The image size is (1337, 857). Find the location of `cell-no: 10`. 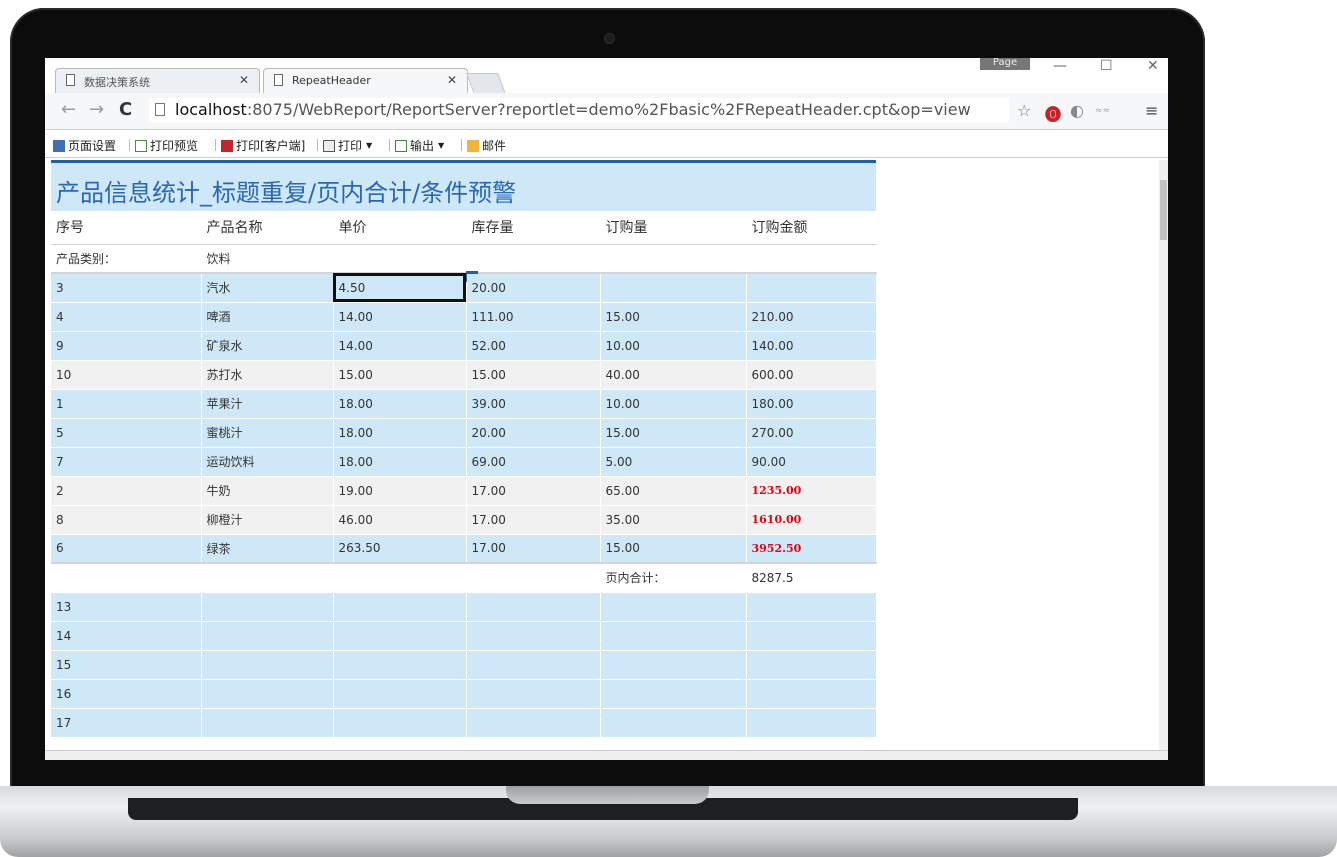

cell-no: 10 is located at coordinates (126, 375).